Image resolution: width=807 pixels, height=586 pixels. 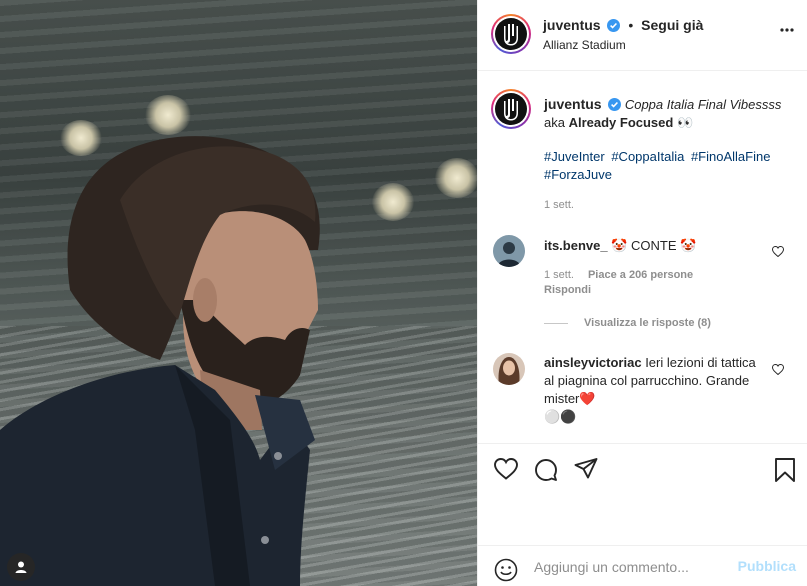 I want to click on add-comment-bar: Pubblica, so click(x=642, y=565).